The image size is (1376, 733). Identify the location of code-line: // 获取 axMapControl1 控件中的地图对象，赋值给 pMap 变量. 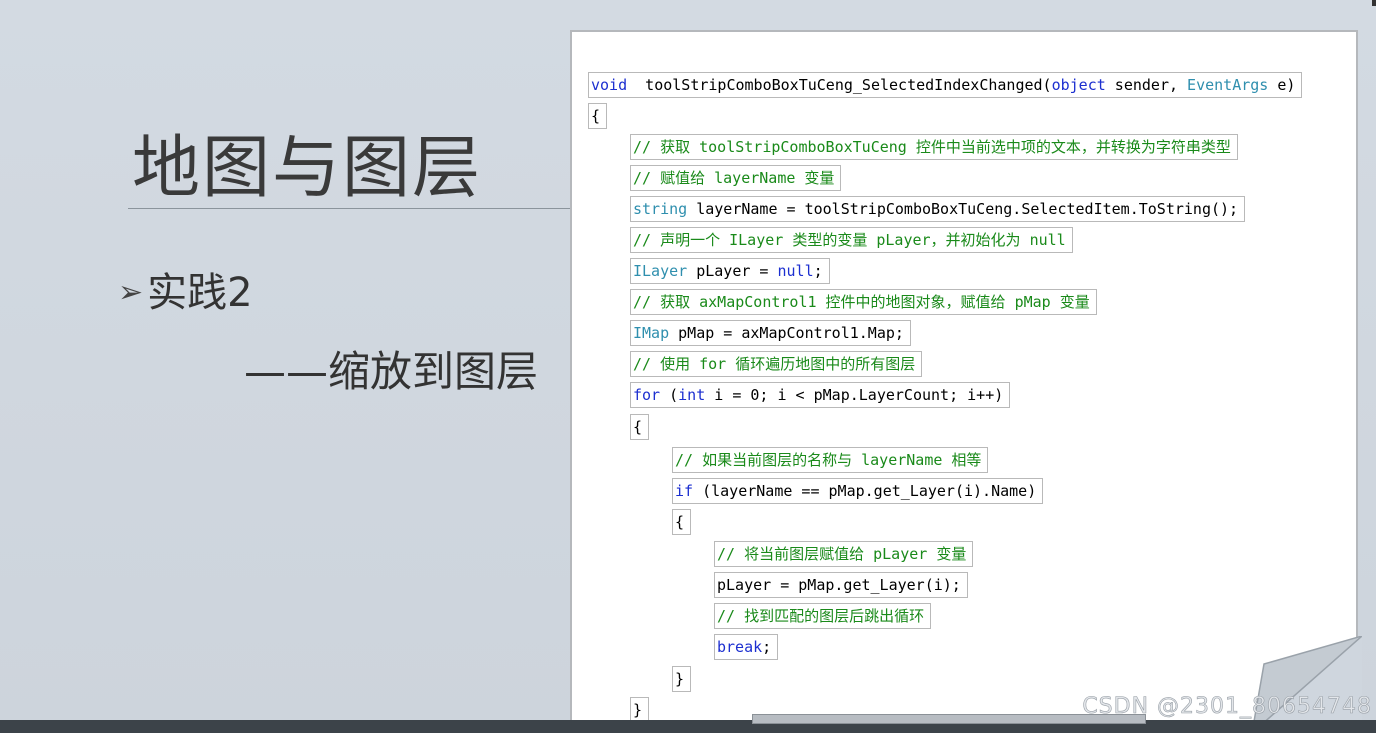
(863, 302).